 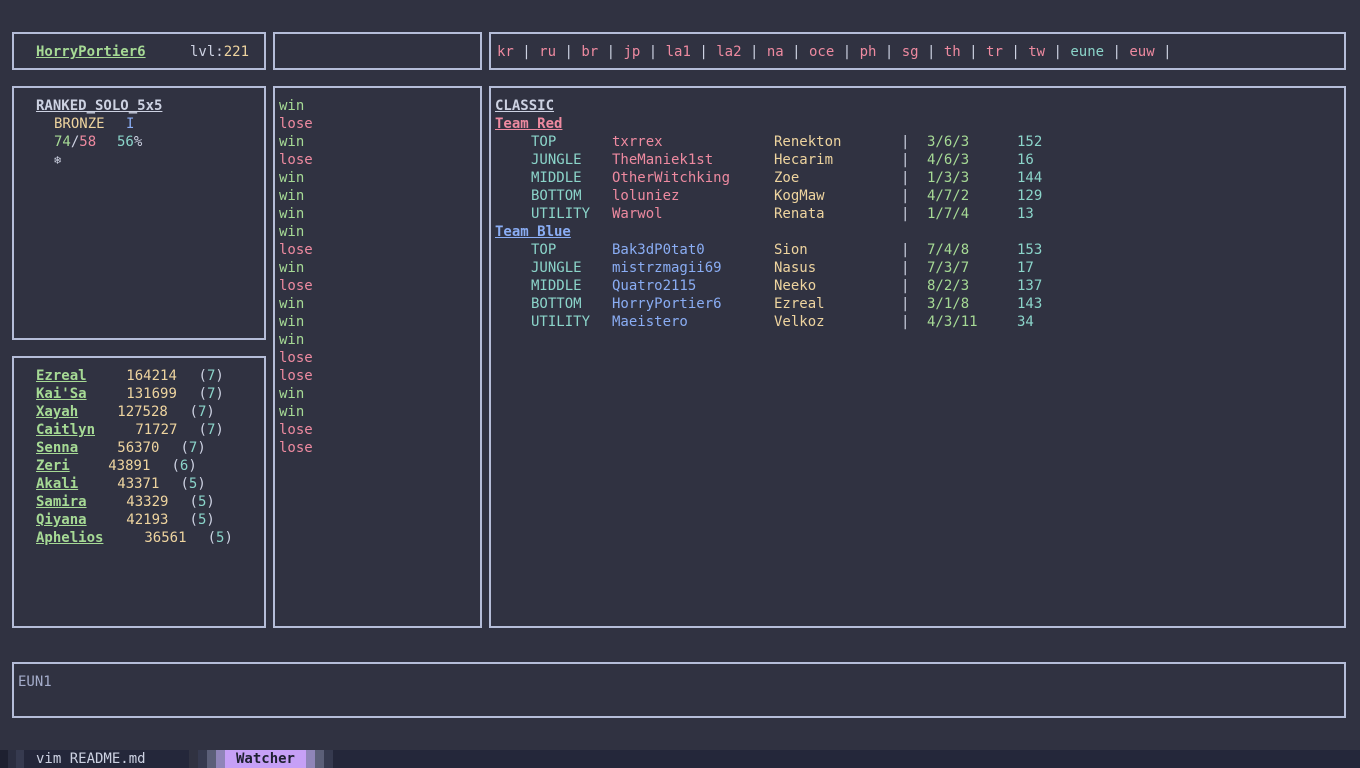 I want to click on player-summoner-name: Maeistero, so click(x=650, y=322).